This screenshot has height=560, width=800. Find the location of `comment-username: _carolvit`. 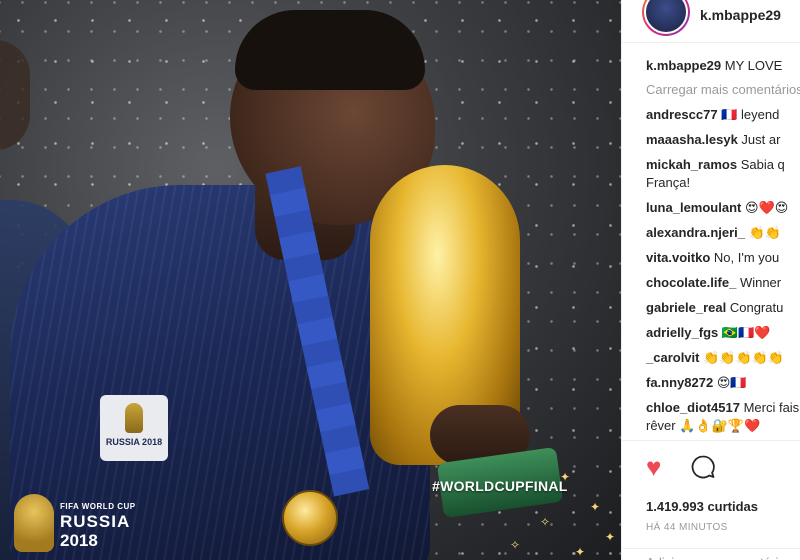

comment-username: _carolvit is located at coordinates (672, 357).